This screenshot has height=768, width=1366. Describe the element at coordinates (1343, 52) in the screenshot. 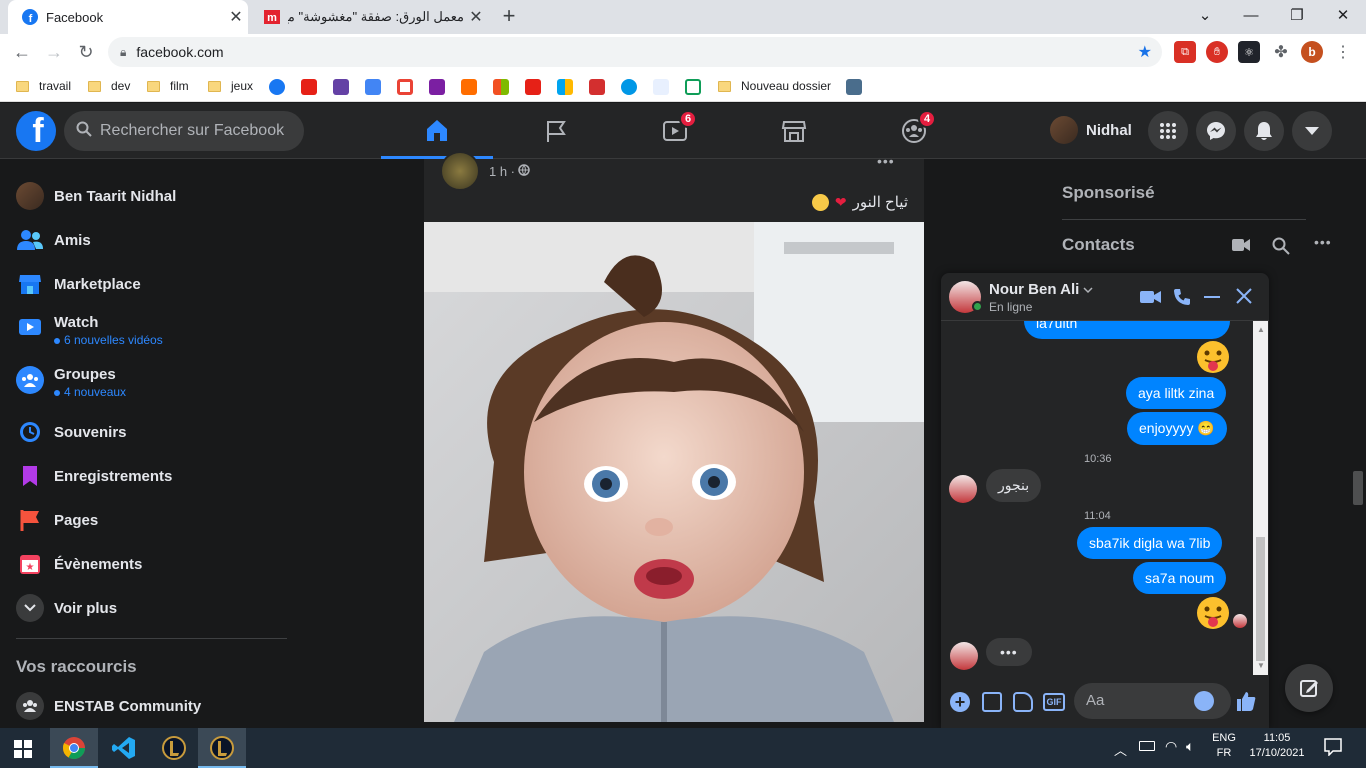

I see `chrome-menu-icon: ⋮` at that location.